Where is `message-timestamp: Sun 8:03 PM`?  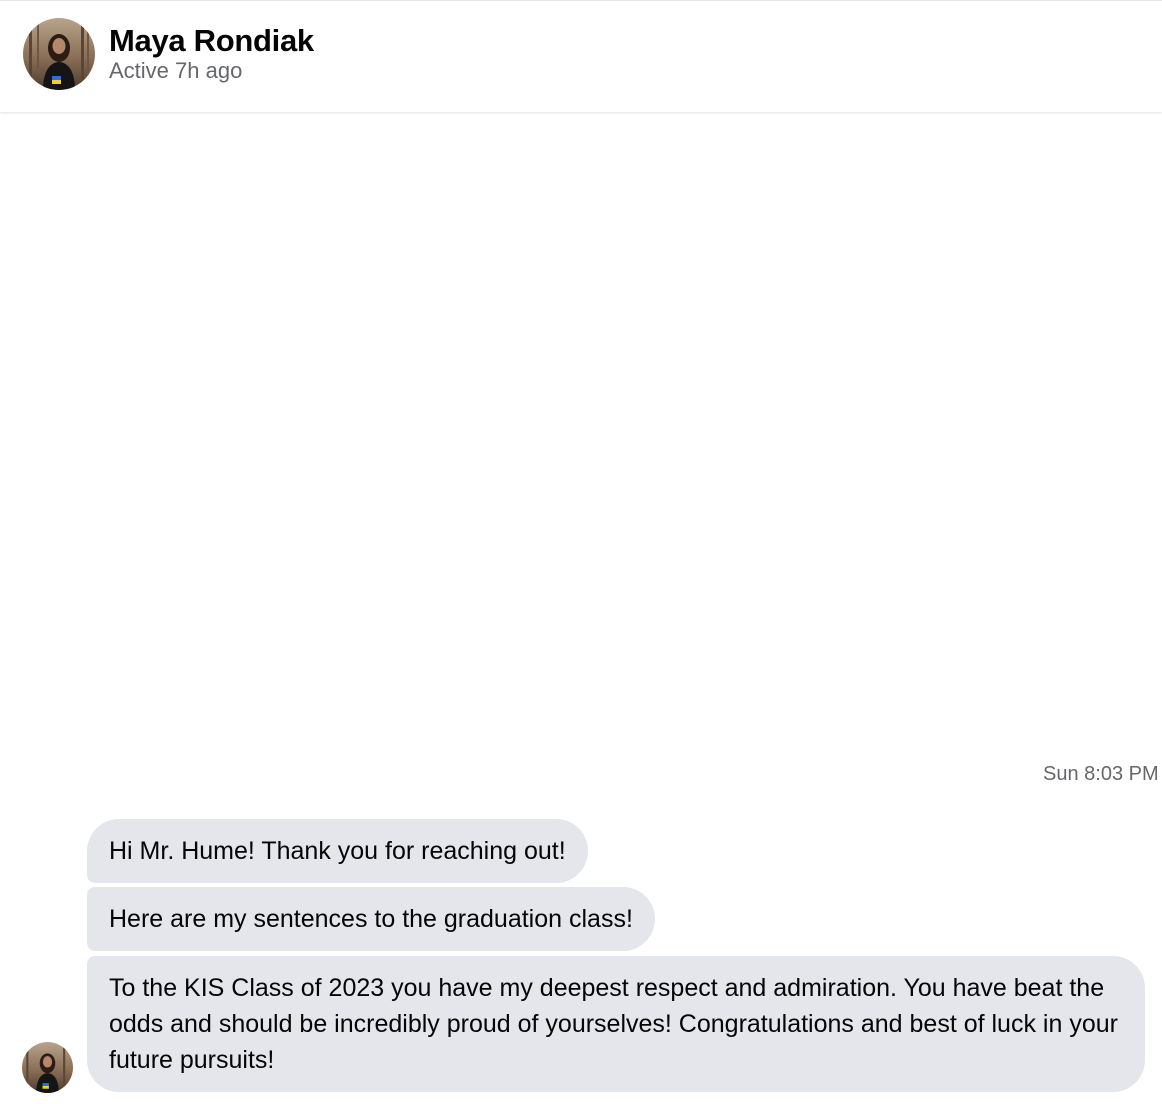 message-timestamp: Sun 8:03 PM is located at coordinates (1101, 774).